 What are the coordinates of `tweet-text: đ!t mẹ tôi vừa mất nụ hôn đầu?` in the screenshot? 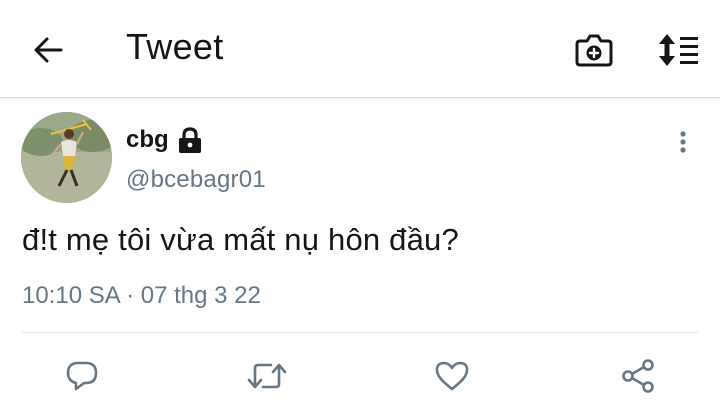 It's located at (240, 239).